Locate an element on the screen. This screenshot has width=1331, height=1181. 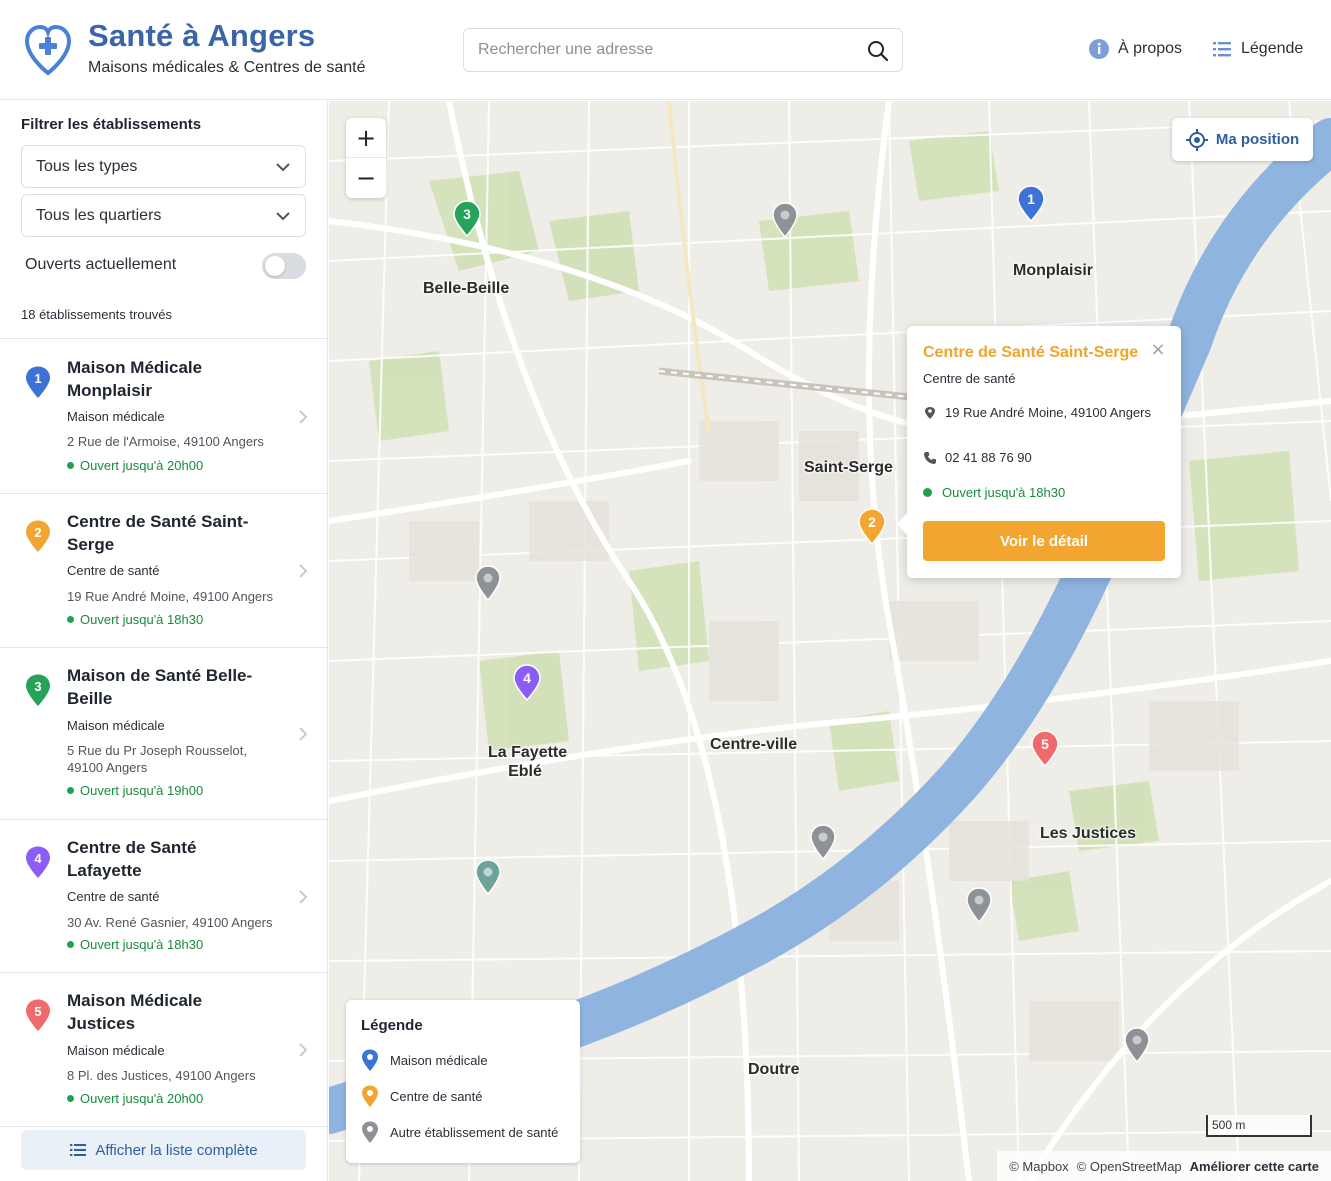
chevron-down-icon is located at coordinates (283, 216).